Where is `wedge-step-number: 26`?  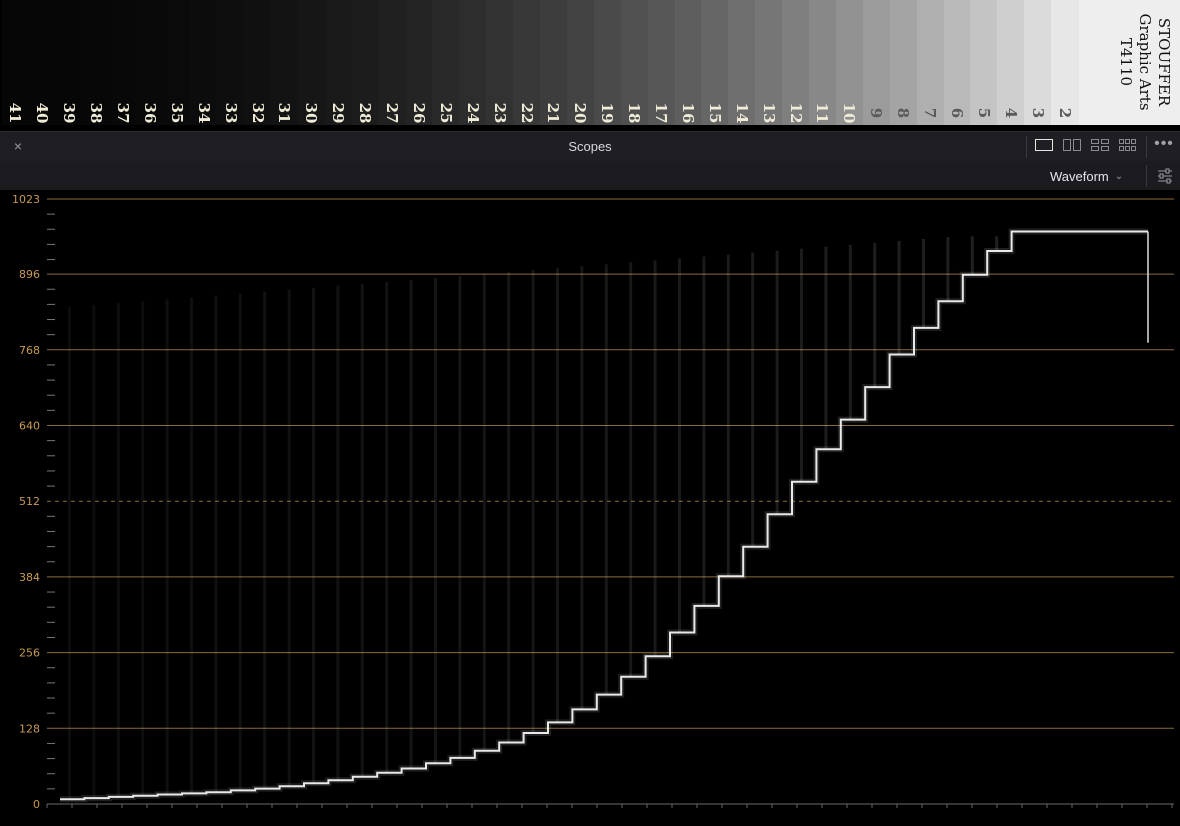
wedge-step-number: 26 is located at coordinates (418, 113).